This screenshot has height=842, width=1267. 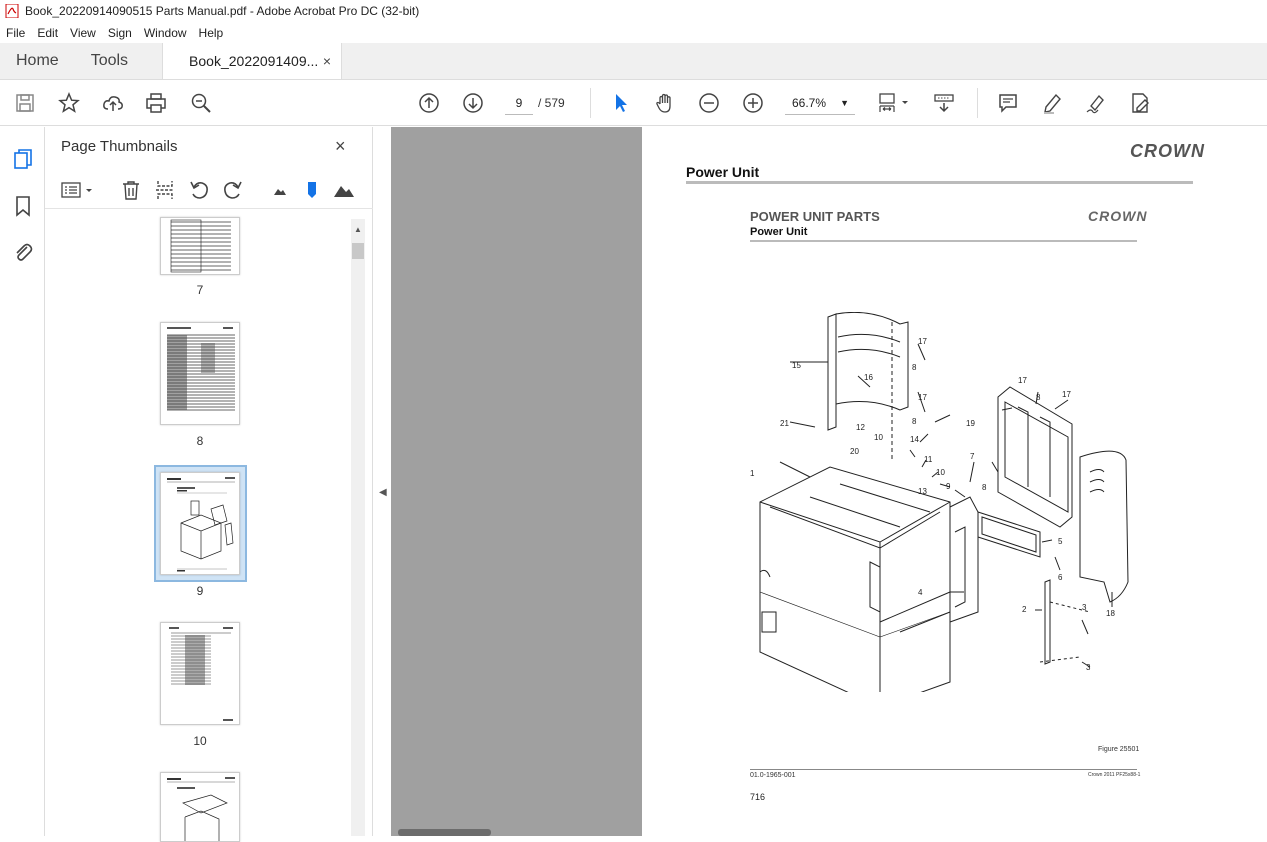 What do you see at coordinates (972, 456) in the screenshot?
I see `callout-label: 7` at bounding box center [972, 456].